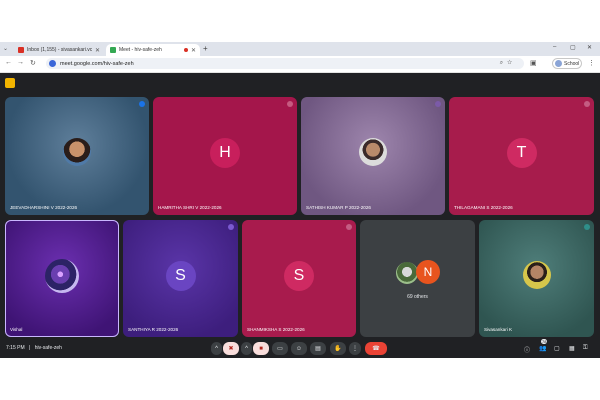  Describe the element at coordinates (21, 50) in the screenshot. I see `gmail-icon` at that location.